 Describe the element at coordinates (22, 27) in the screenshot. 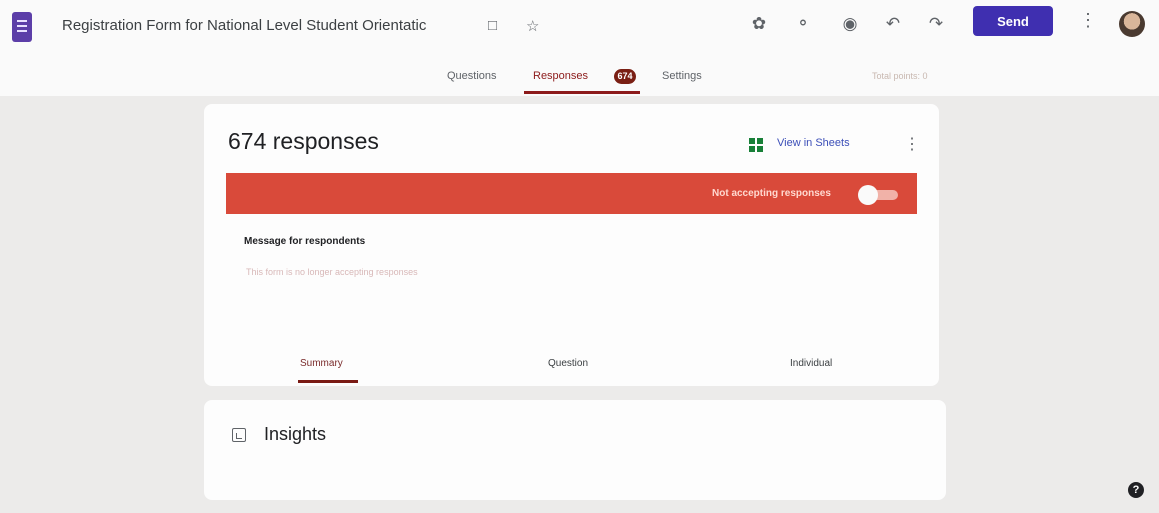

I see `forms-icon` at that location.